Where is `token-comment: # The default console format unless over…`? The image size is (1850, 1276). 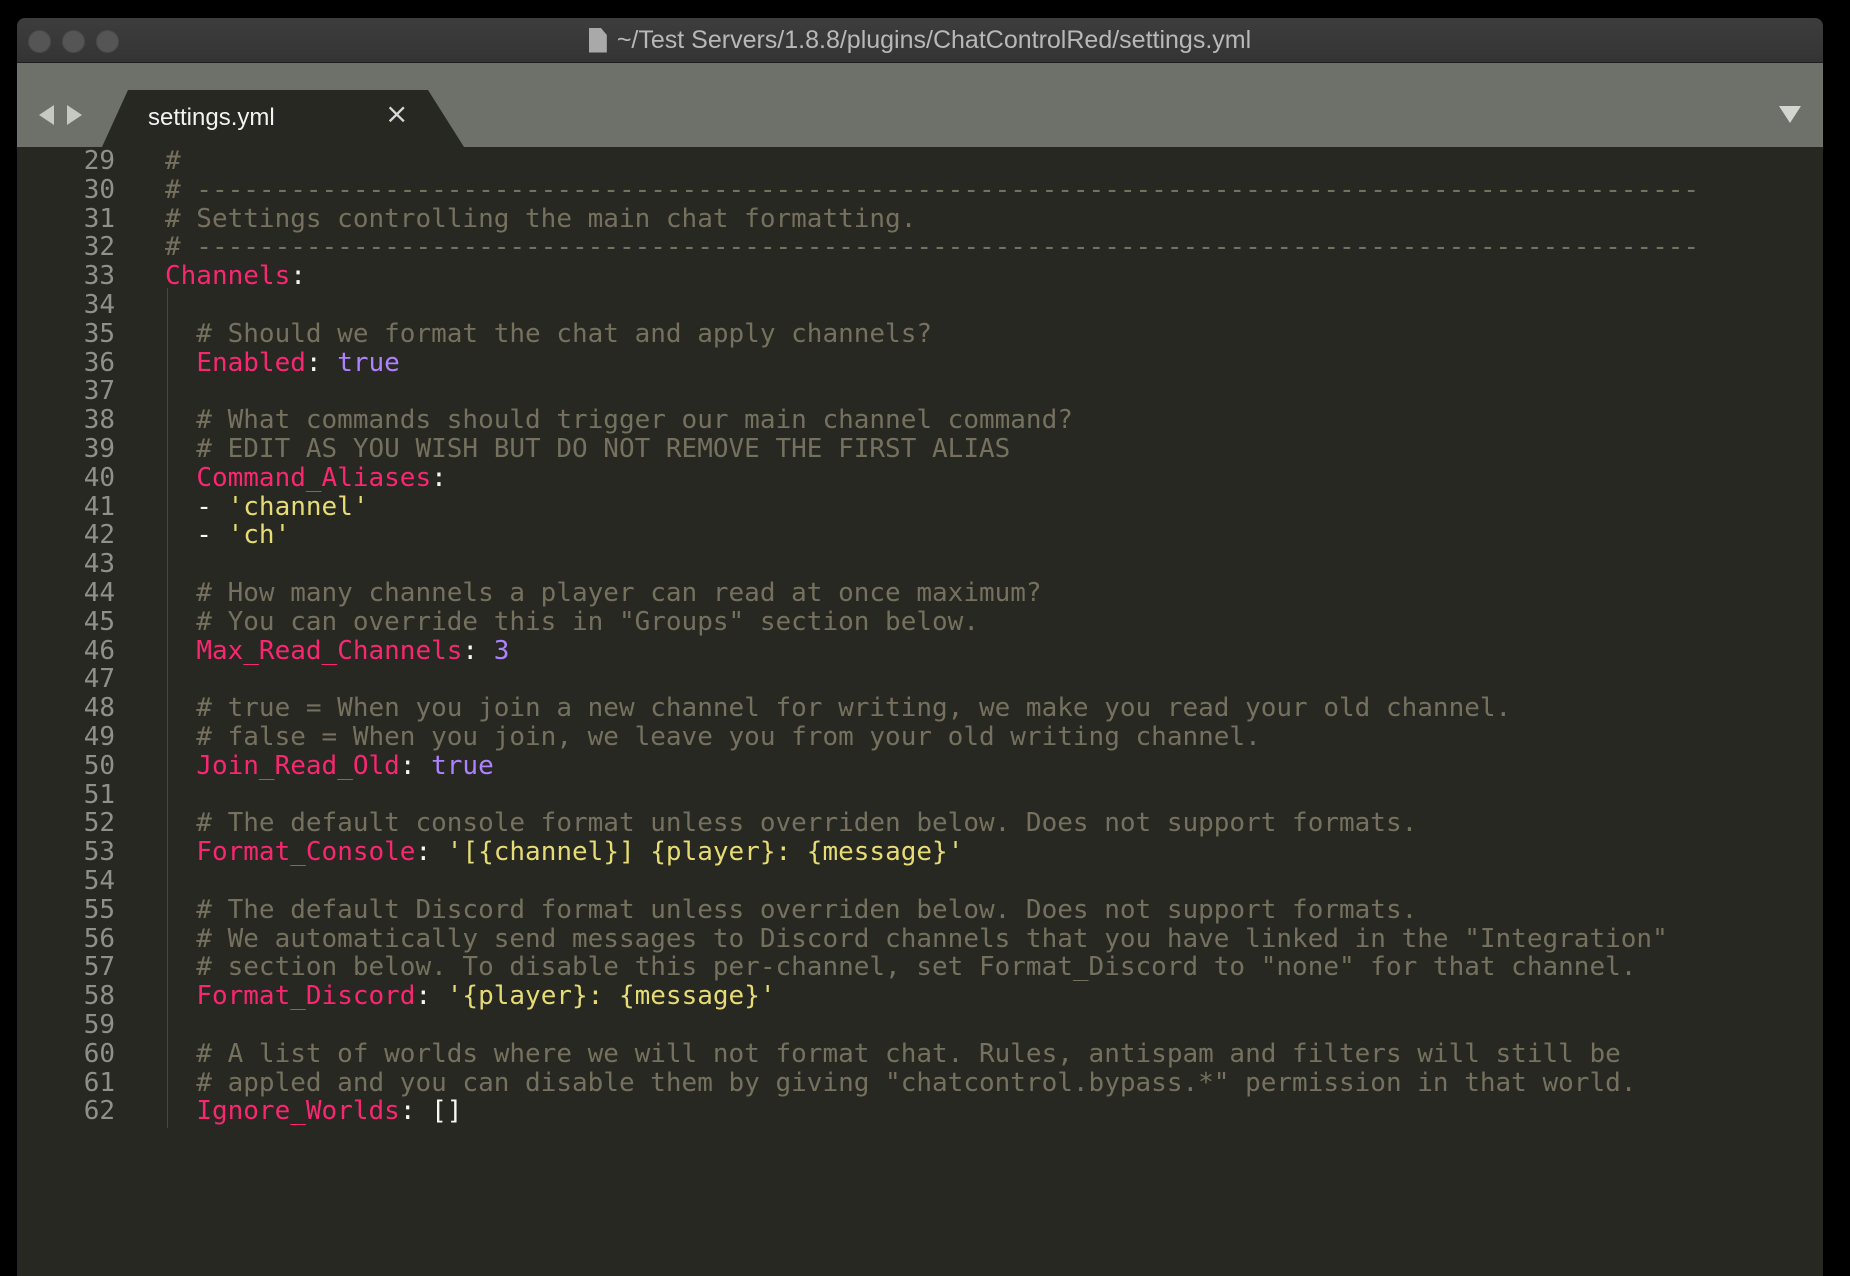
token-comment: # The default console format unless over… is located at coordinates (791, 823).